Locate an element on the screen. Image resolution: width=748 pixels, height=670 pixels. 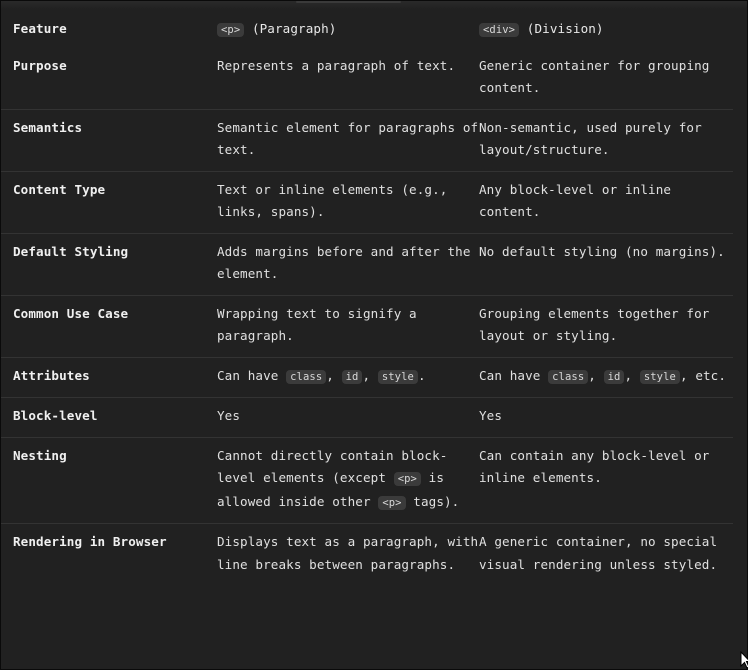
header-paragraph: <p> (Paragraph) is located at coordinates (348, 28).